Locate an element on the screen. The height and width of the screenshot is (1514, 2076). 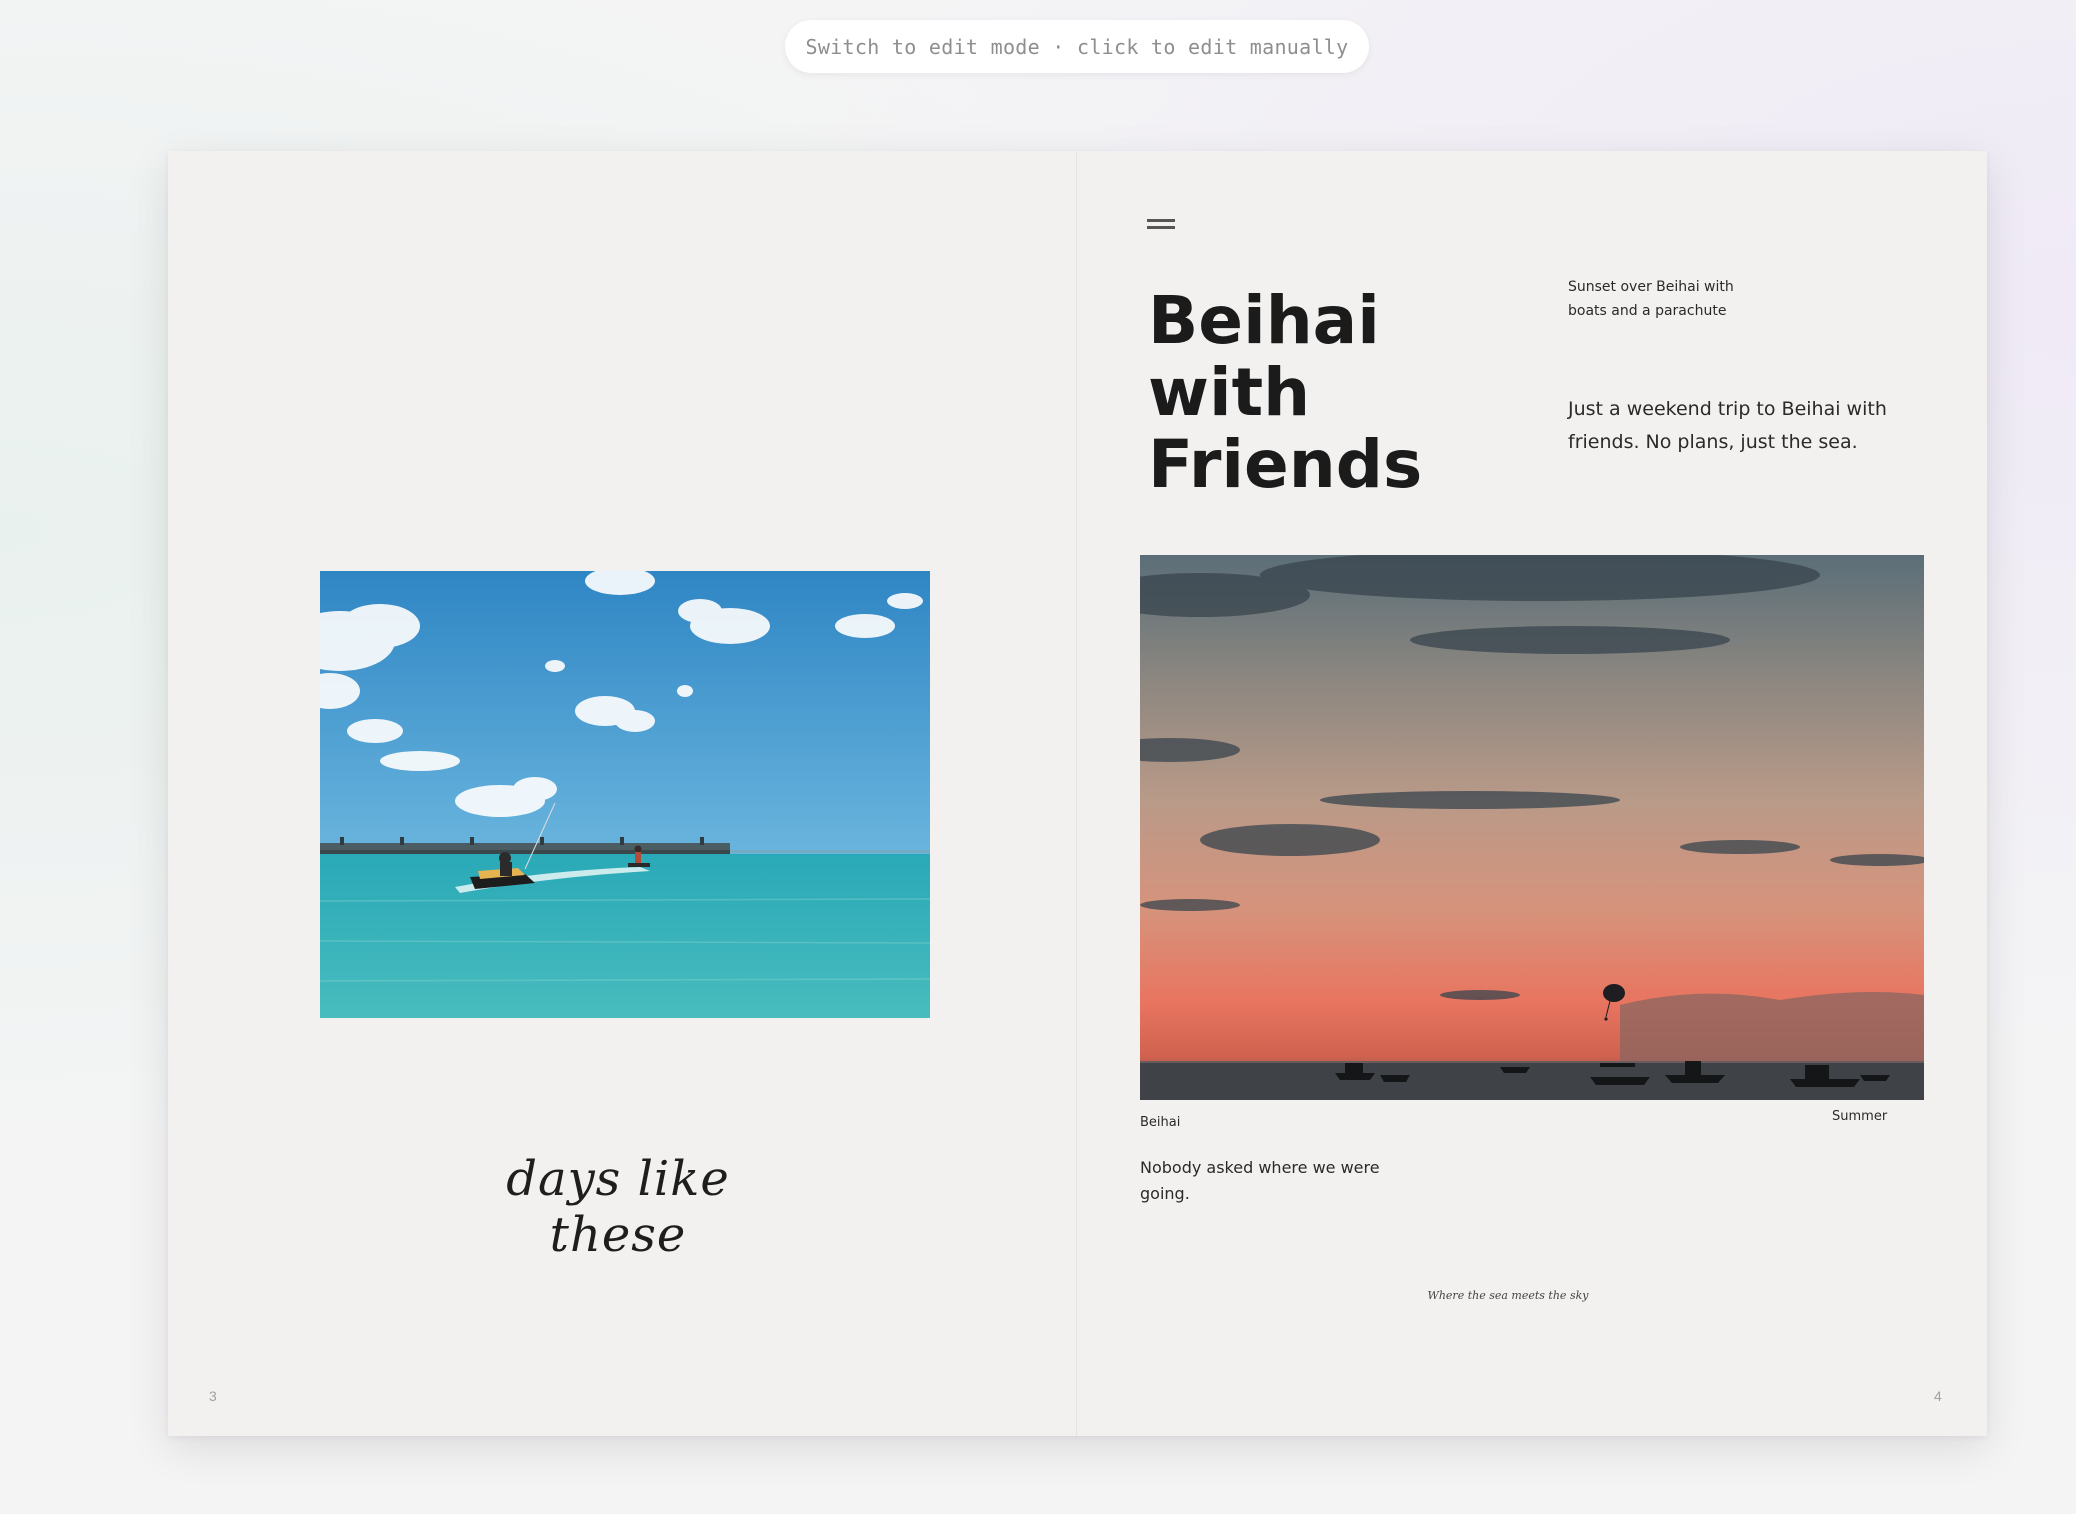
script-caption: days like these is located at coordinates (618, 1207).